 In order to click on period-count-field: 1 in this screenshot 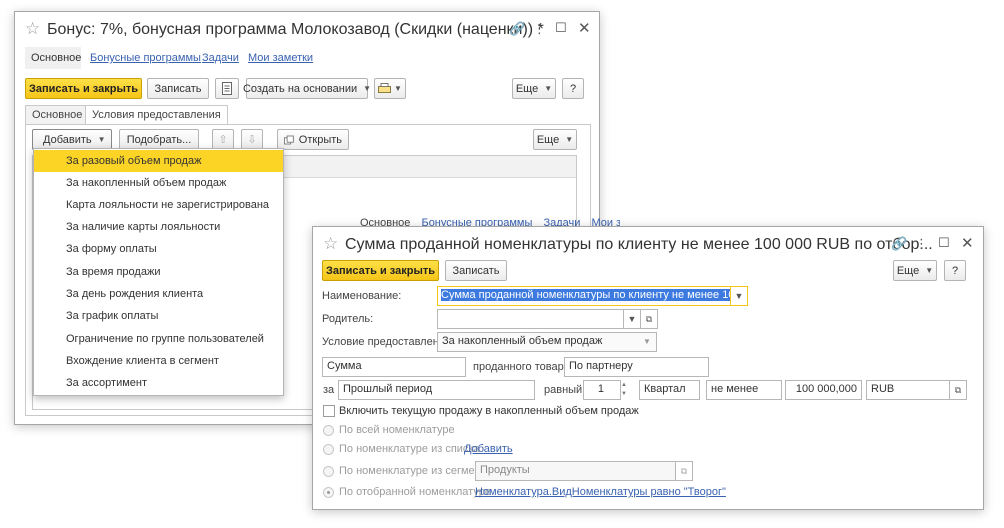, I will do `click(602, 390)`.